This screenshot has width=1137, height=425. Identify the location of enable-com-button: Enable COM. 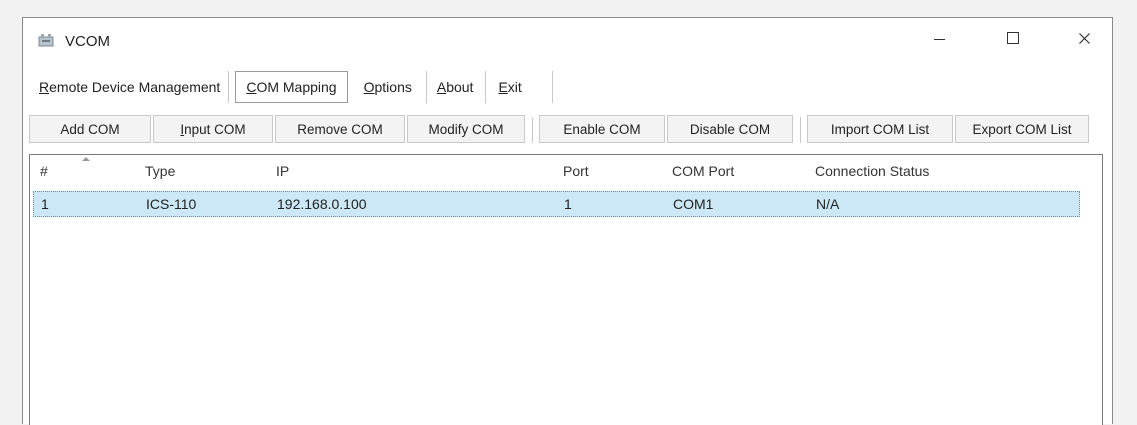
(602, 129).